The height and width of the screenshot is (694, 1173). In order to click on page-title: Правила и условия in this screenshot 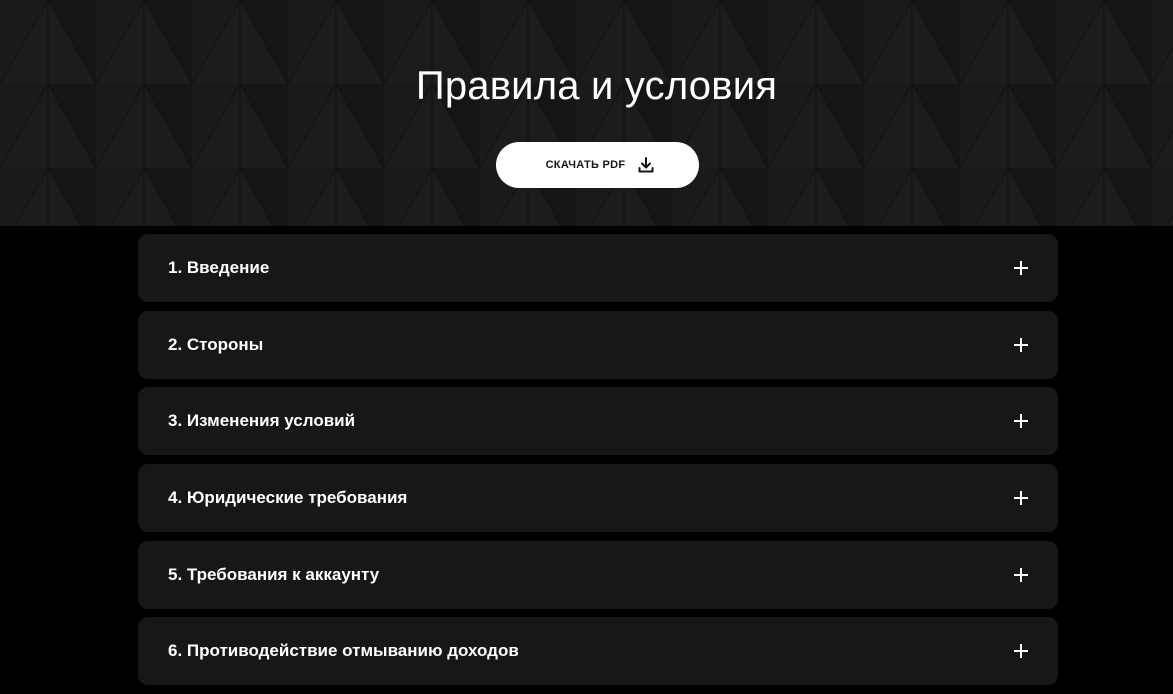, I will do `click(596, 86)`.